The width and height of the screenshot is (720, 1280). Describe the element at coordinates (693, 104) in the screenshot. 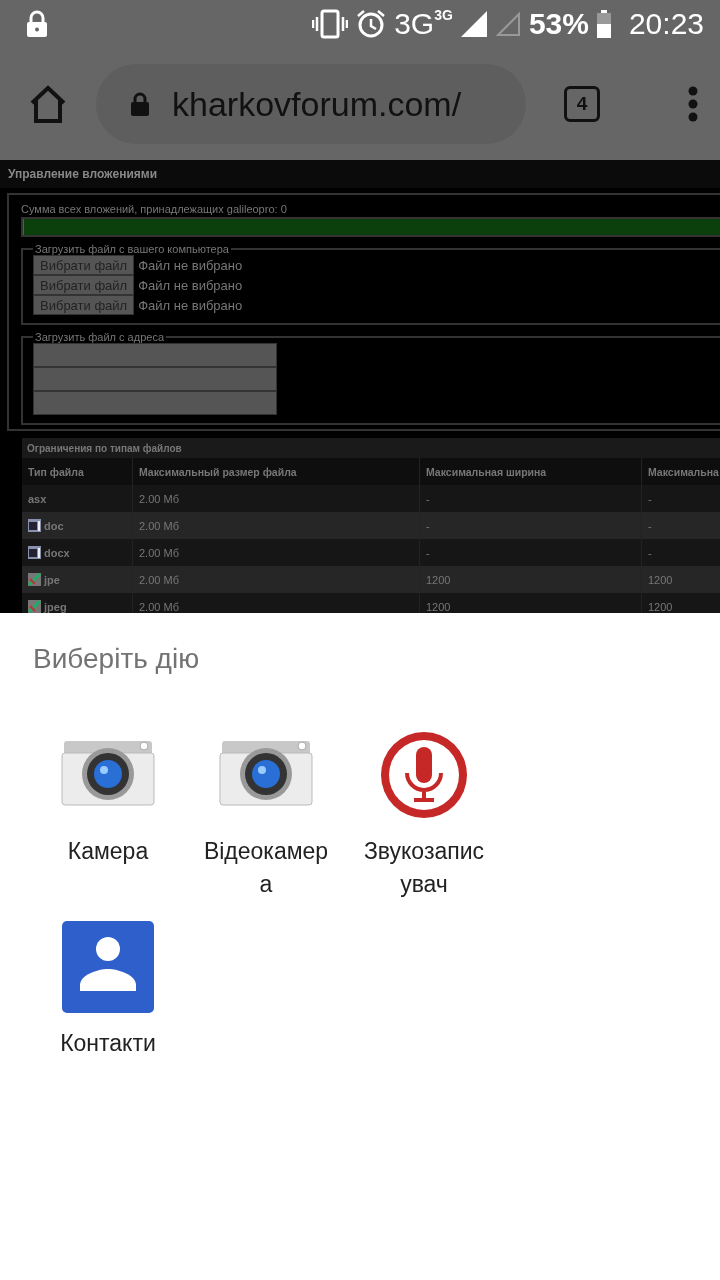

I see `menu-icon` at that location.